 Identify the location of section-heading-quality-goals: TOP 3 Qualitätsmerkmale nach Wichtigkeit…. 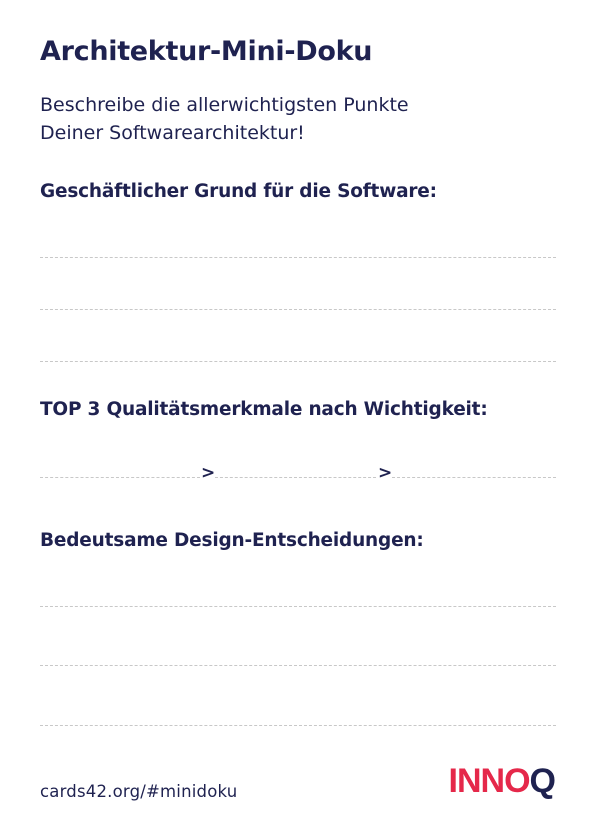
(264, 409).